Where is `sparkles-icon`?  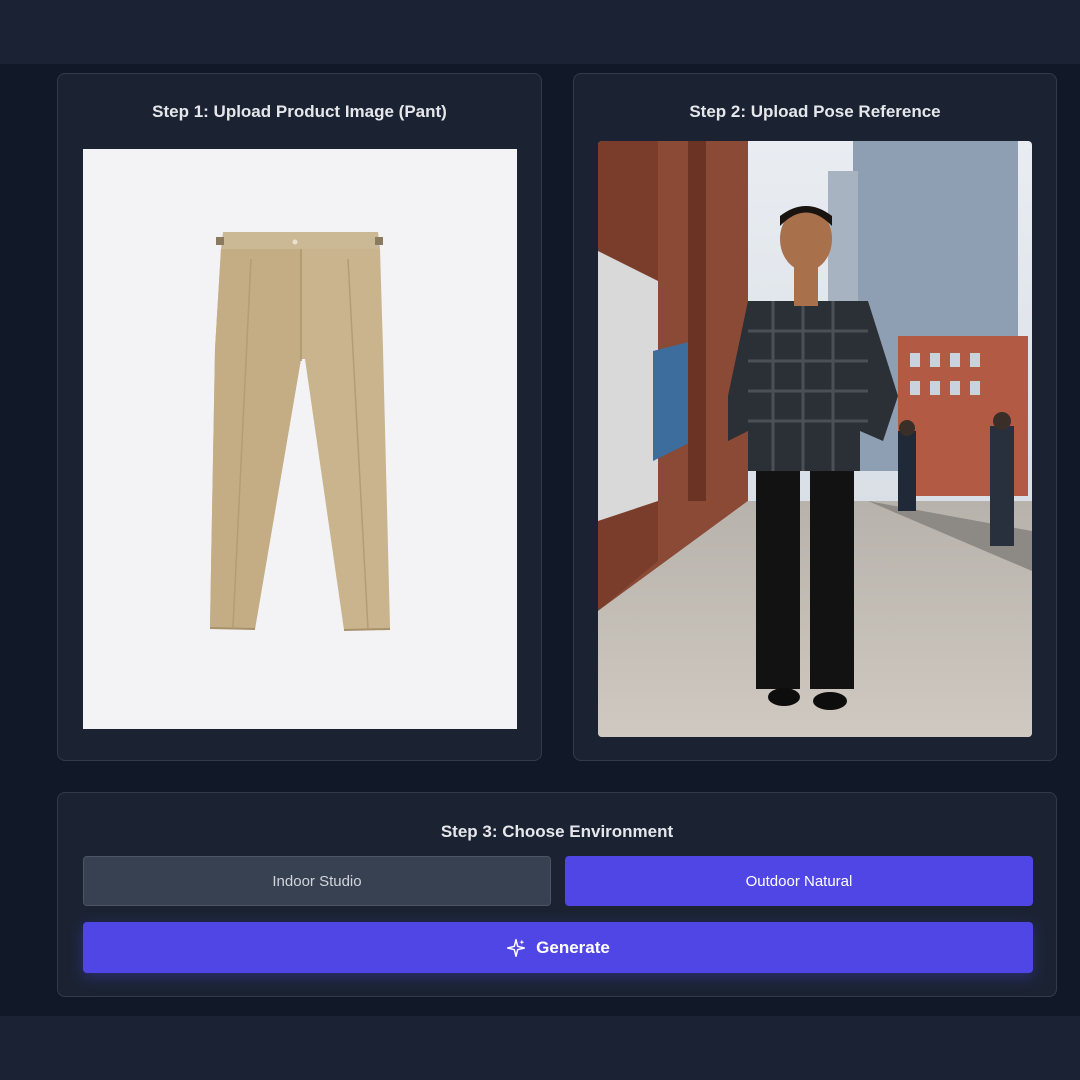
sparkles-icon is located at coordinates (516, 947).